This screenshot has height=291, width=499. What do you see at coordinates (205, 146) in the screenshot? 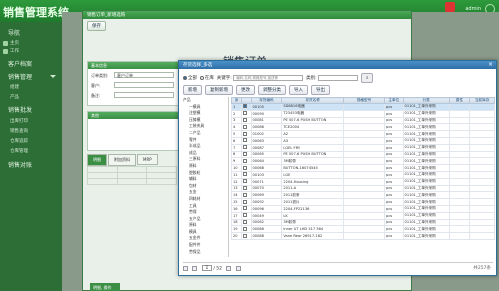
I see `tree-node: 半成品` at bounding box center [205, 146].